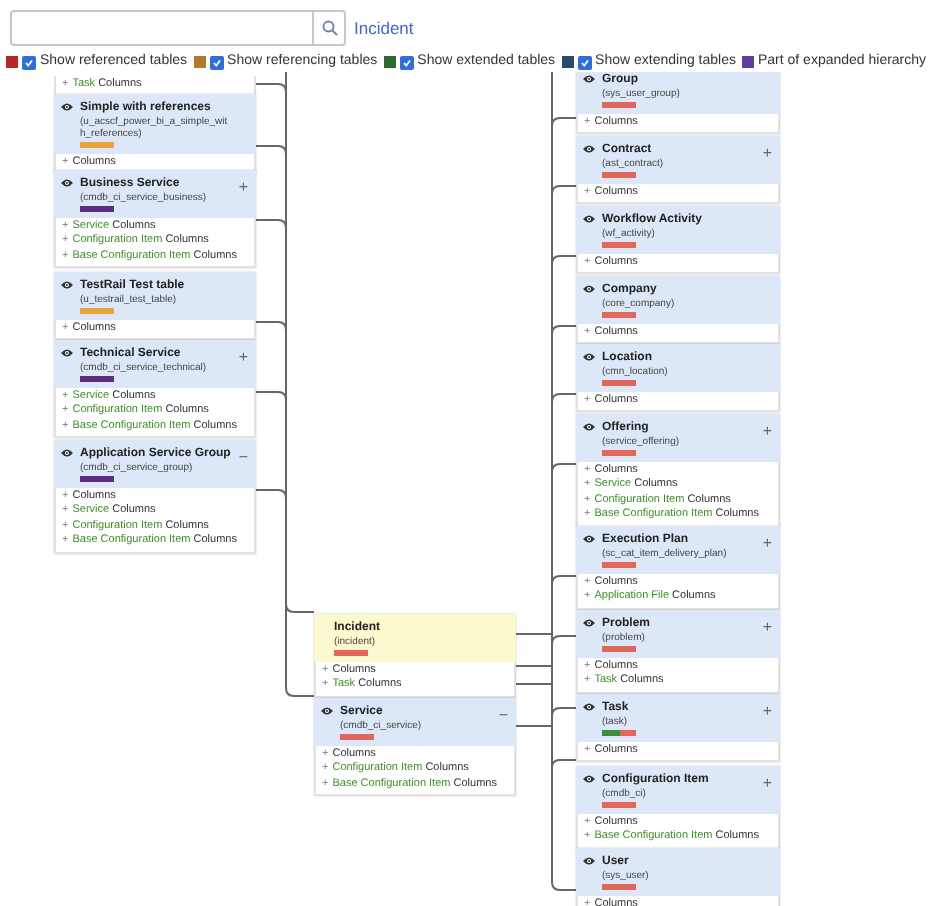  I want to click on search-field, so click(178, 28).